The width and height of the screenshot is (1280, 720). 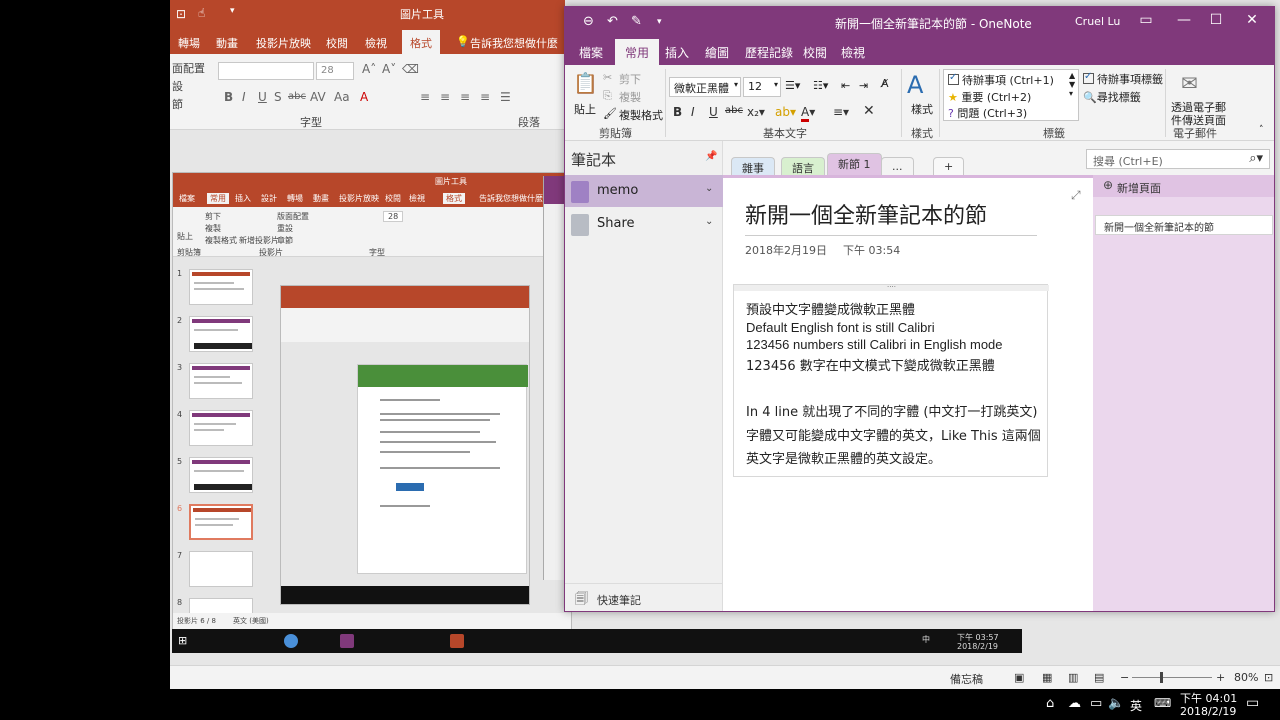 What do you see at coordinates (815, 52) in the screenshot?
I see `tab-review: 校閱` at bounding box center [815, 52].